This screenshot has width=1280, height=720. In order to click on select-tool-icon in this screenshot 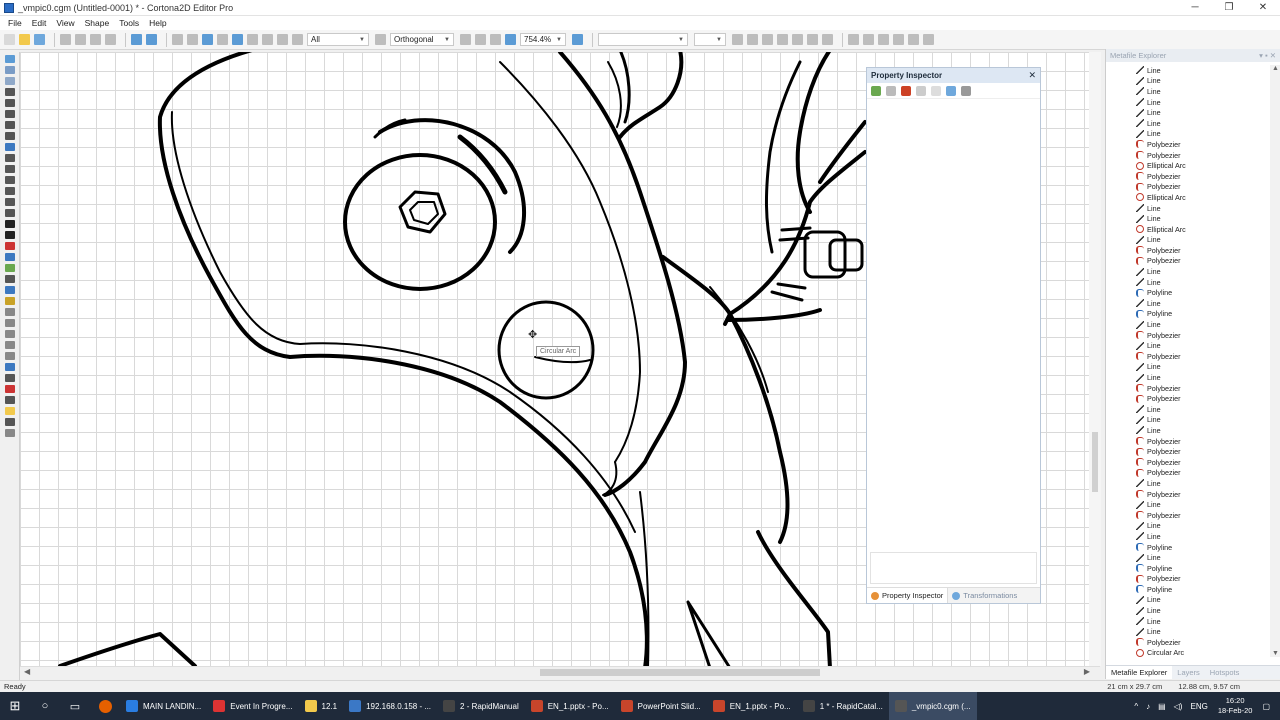, I will do `click(10, 59)`.